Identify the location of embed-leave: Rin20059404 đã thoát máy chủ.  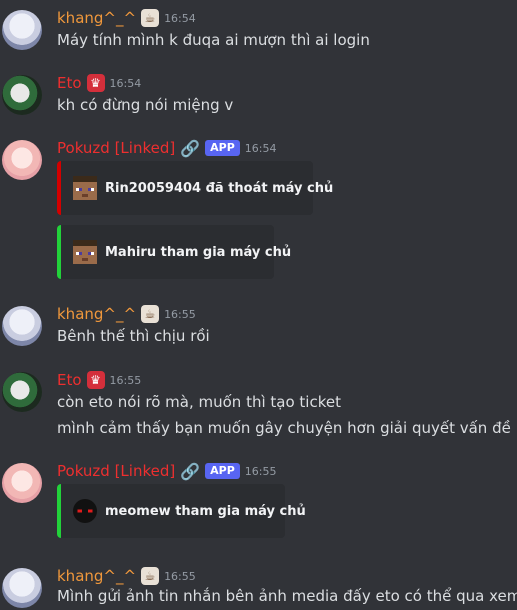
(195, 188).